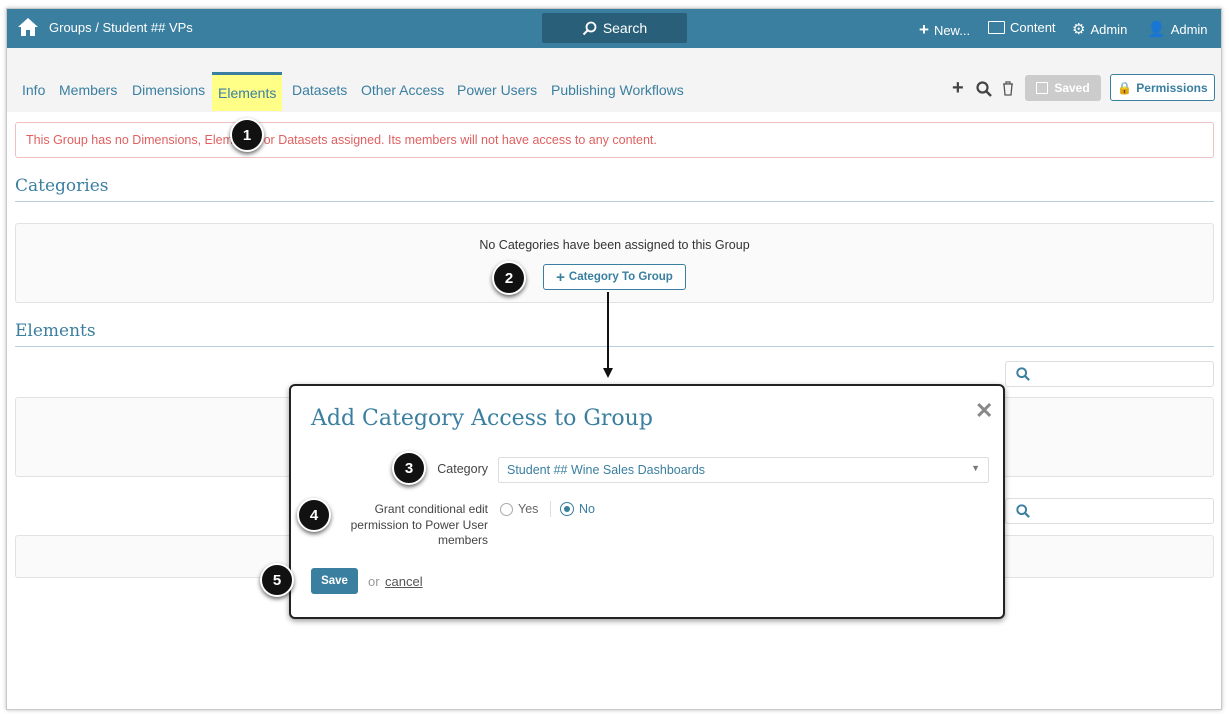  I want to click on tab-elements: Elements, so click(247, 91).